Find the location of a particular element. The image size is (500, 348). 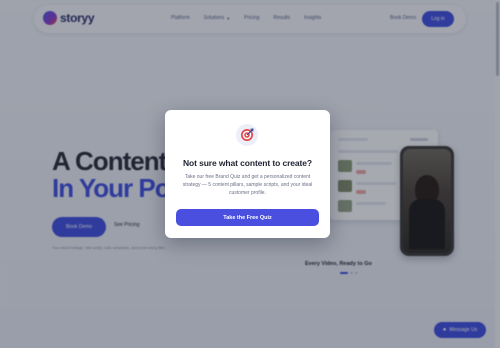

take-free-quiz-button: Take the Free Quiz is located at coordinates (247, 217).